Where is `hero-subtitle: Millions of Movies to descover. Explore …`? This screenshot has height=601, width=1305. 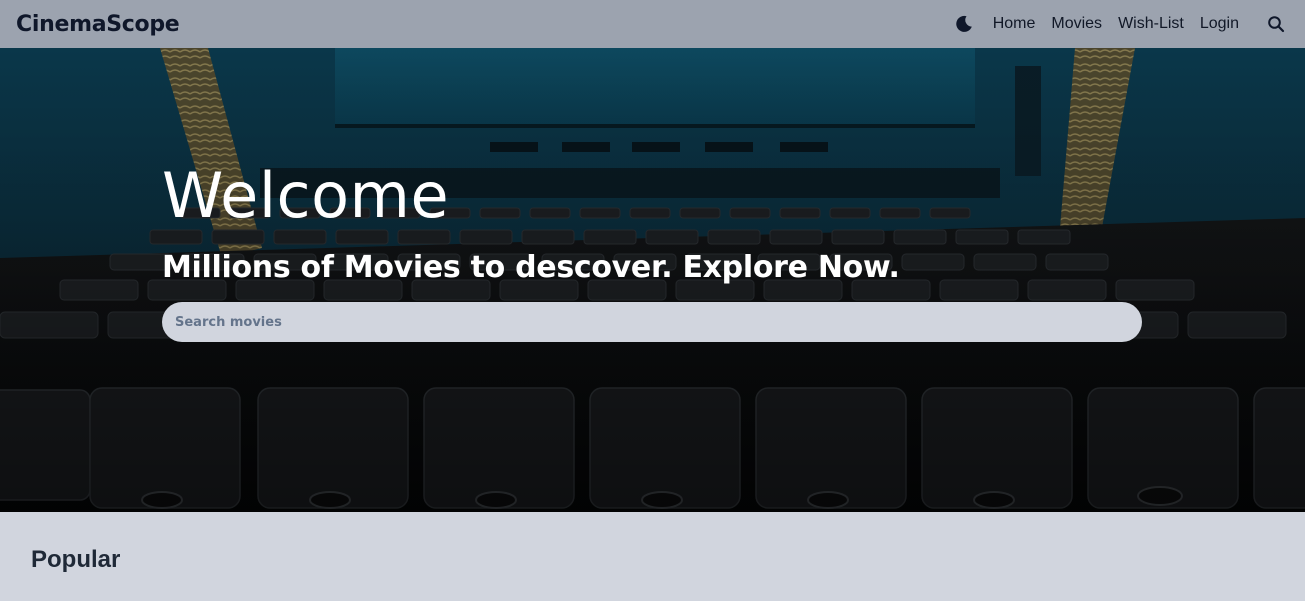
hero-subtitle: Millions of Movies to descover. Explore … is located at coordinates (531, 267).